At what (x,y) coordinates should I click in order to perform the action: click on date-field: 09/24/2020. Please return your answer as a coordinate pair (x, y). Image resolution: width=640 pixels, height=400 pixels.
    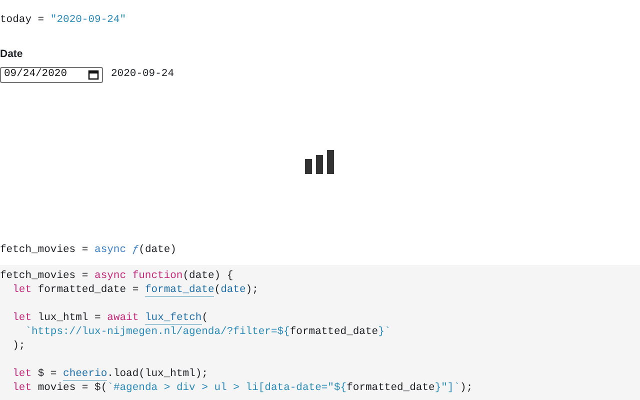
    Looking at the image, I should click on (51, 74).